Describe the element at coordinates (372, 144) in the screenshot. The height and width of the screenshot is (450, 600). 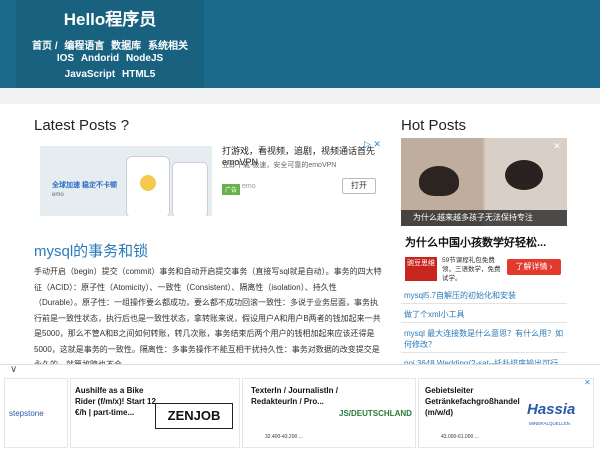
I see `adchoices-icon: ▷ ✕` at that location.